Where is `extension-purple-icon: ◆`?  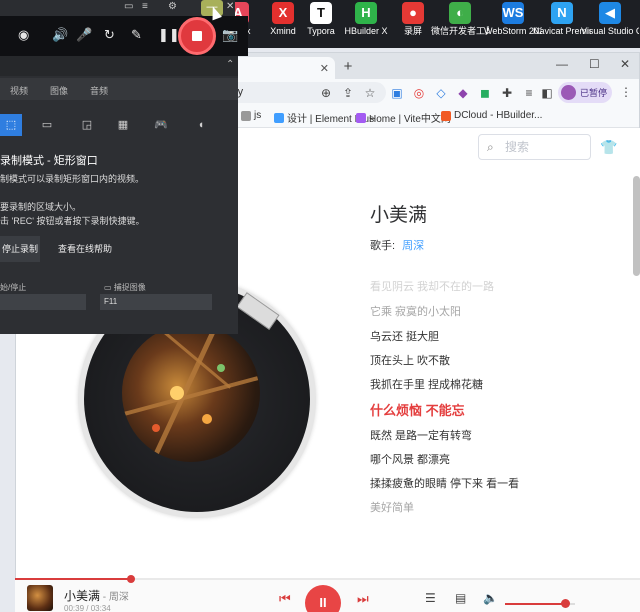 extension-purple-icon: ◆ is located at coordinates (463, 93).